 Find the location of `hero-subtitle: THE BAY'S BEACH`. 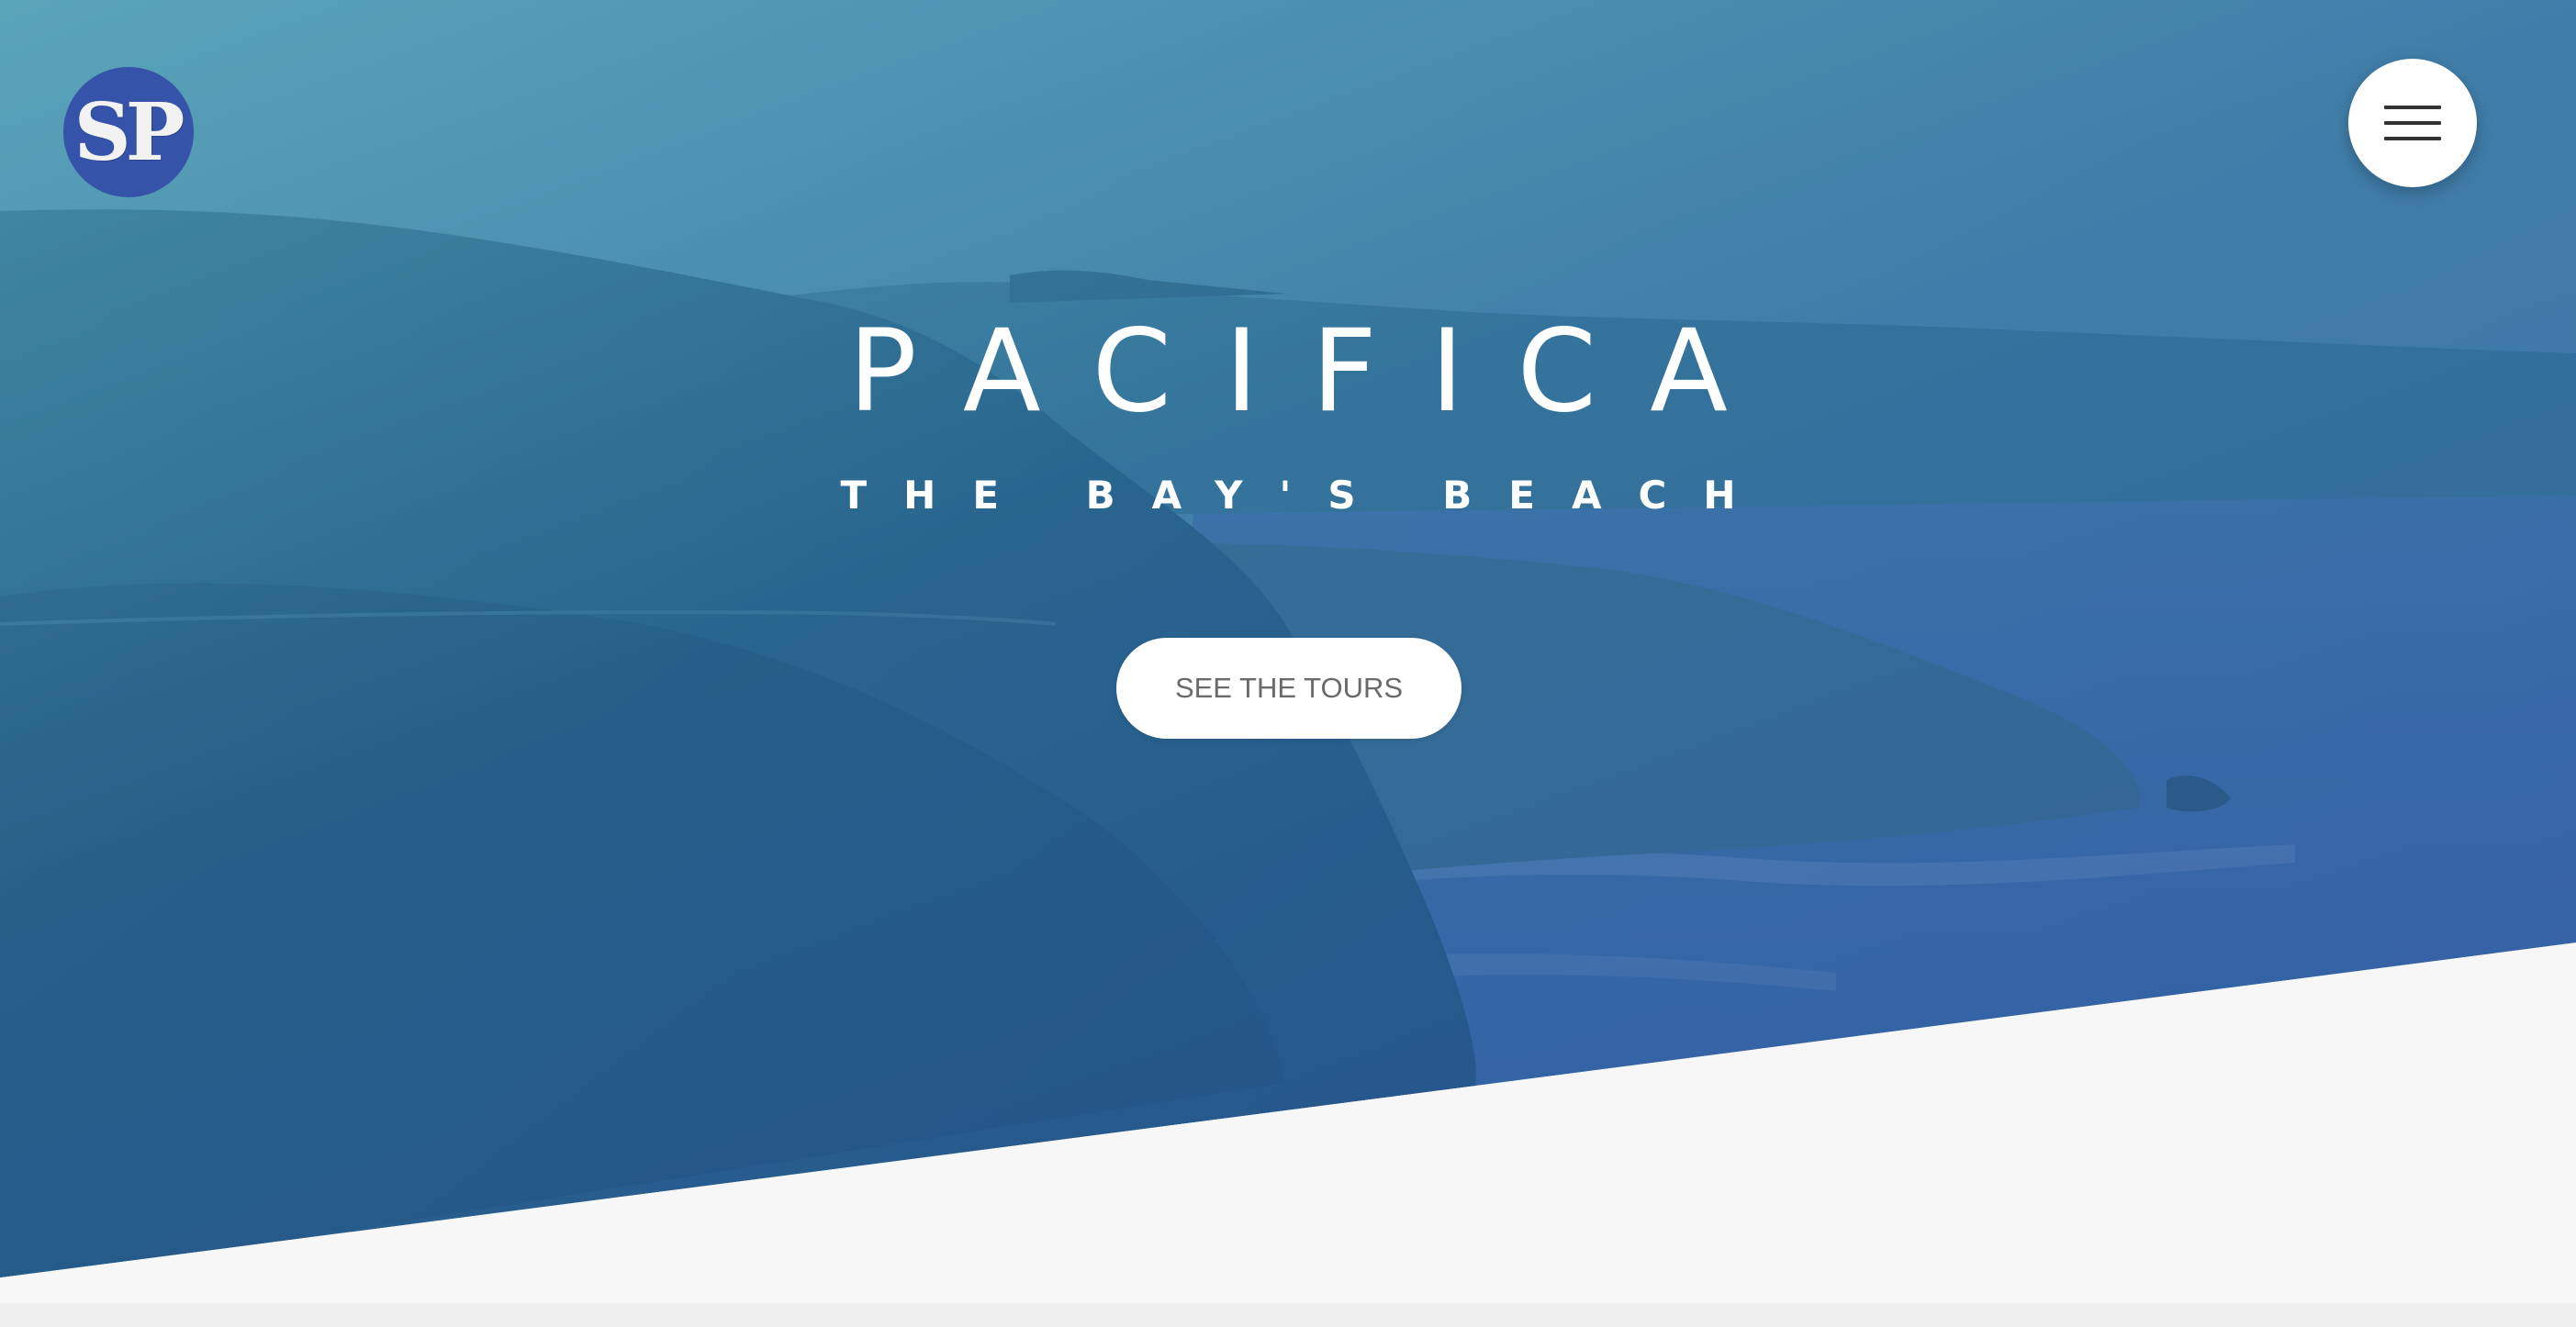

hero-subtitle: THE BAY'S BEACH is located at coordinates (1306, 495).